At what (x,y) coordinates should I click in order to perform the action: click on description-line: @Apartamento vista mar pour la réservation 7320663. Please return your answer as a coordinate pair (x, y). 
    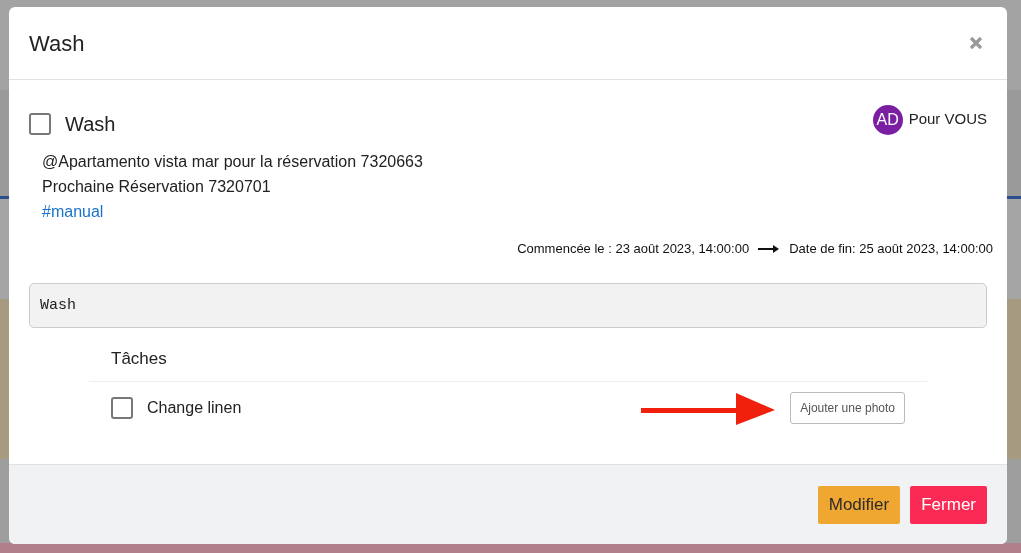
    Looking at the image, I should click on (232, 162).